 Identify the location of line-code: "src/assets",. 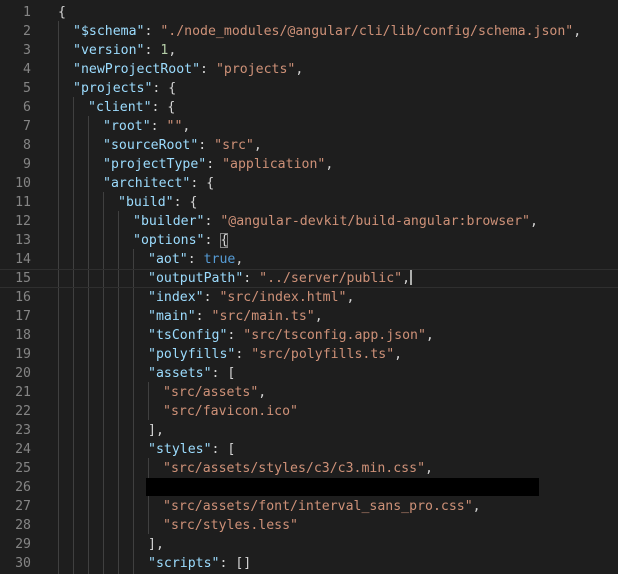
(214, 392).